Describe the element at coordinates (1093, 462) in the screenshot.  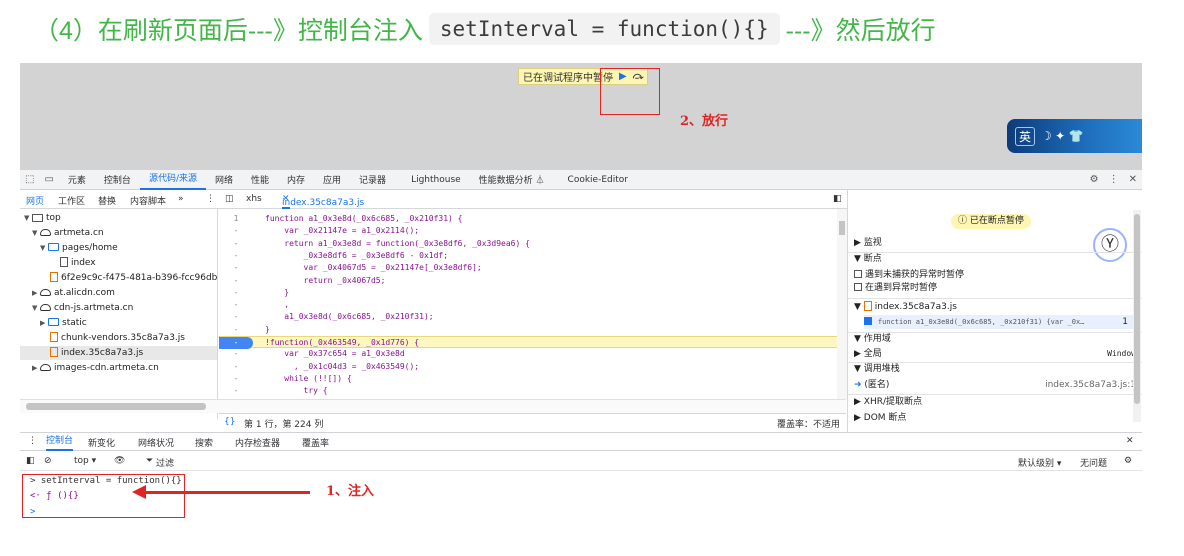
I see `issues-button: 无问题` at that location.